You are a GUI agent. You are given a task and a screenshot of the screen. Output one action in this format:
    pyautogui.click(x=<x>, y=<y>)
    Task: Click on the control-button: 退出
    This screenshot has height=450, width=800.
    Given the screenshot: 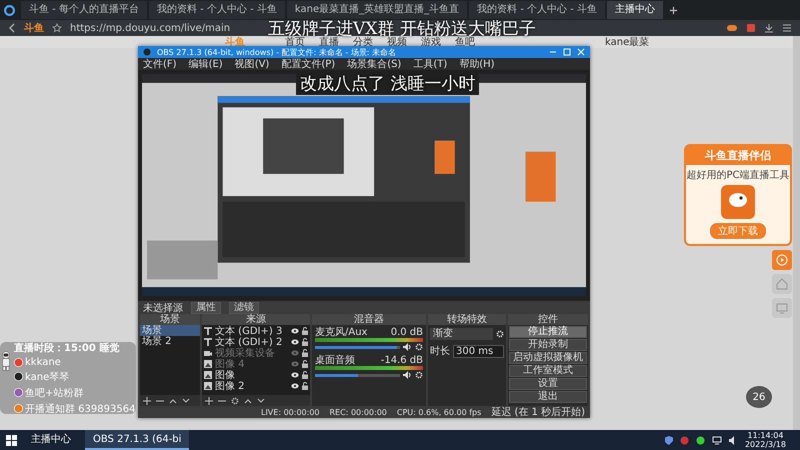 What is the action you would take?
    pyautogui.click(x=548, y=397)
    